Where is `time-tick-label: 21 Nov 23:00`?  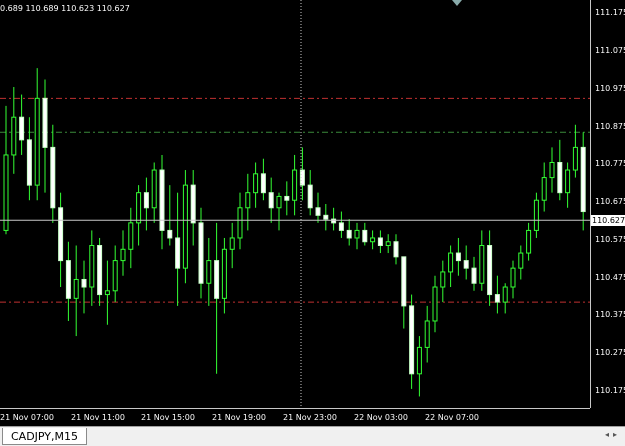 time-tick-label: 21 Nov 23:00 is located at coordinates (310, 417).